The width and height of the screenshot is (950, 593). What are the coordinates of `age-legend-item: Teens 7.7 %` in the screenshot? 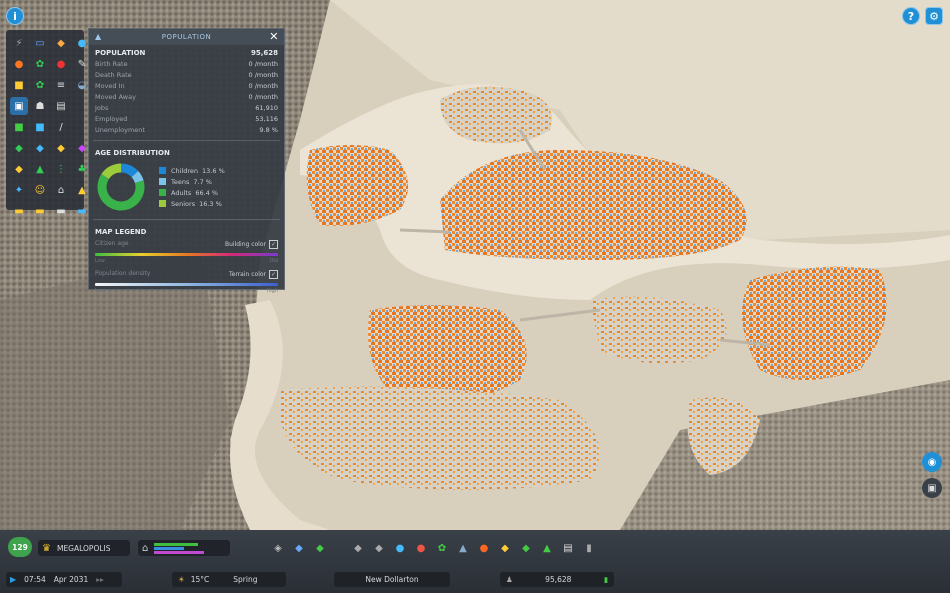 It's located at (192, 181).